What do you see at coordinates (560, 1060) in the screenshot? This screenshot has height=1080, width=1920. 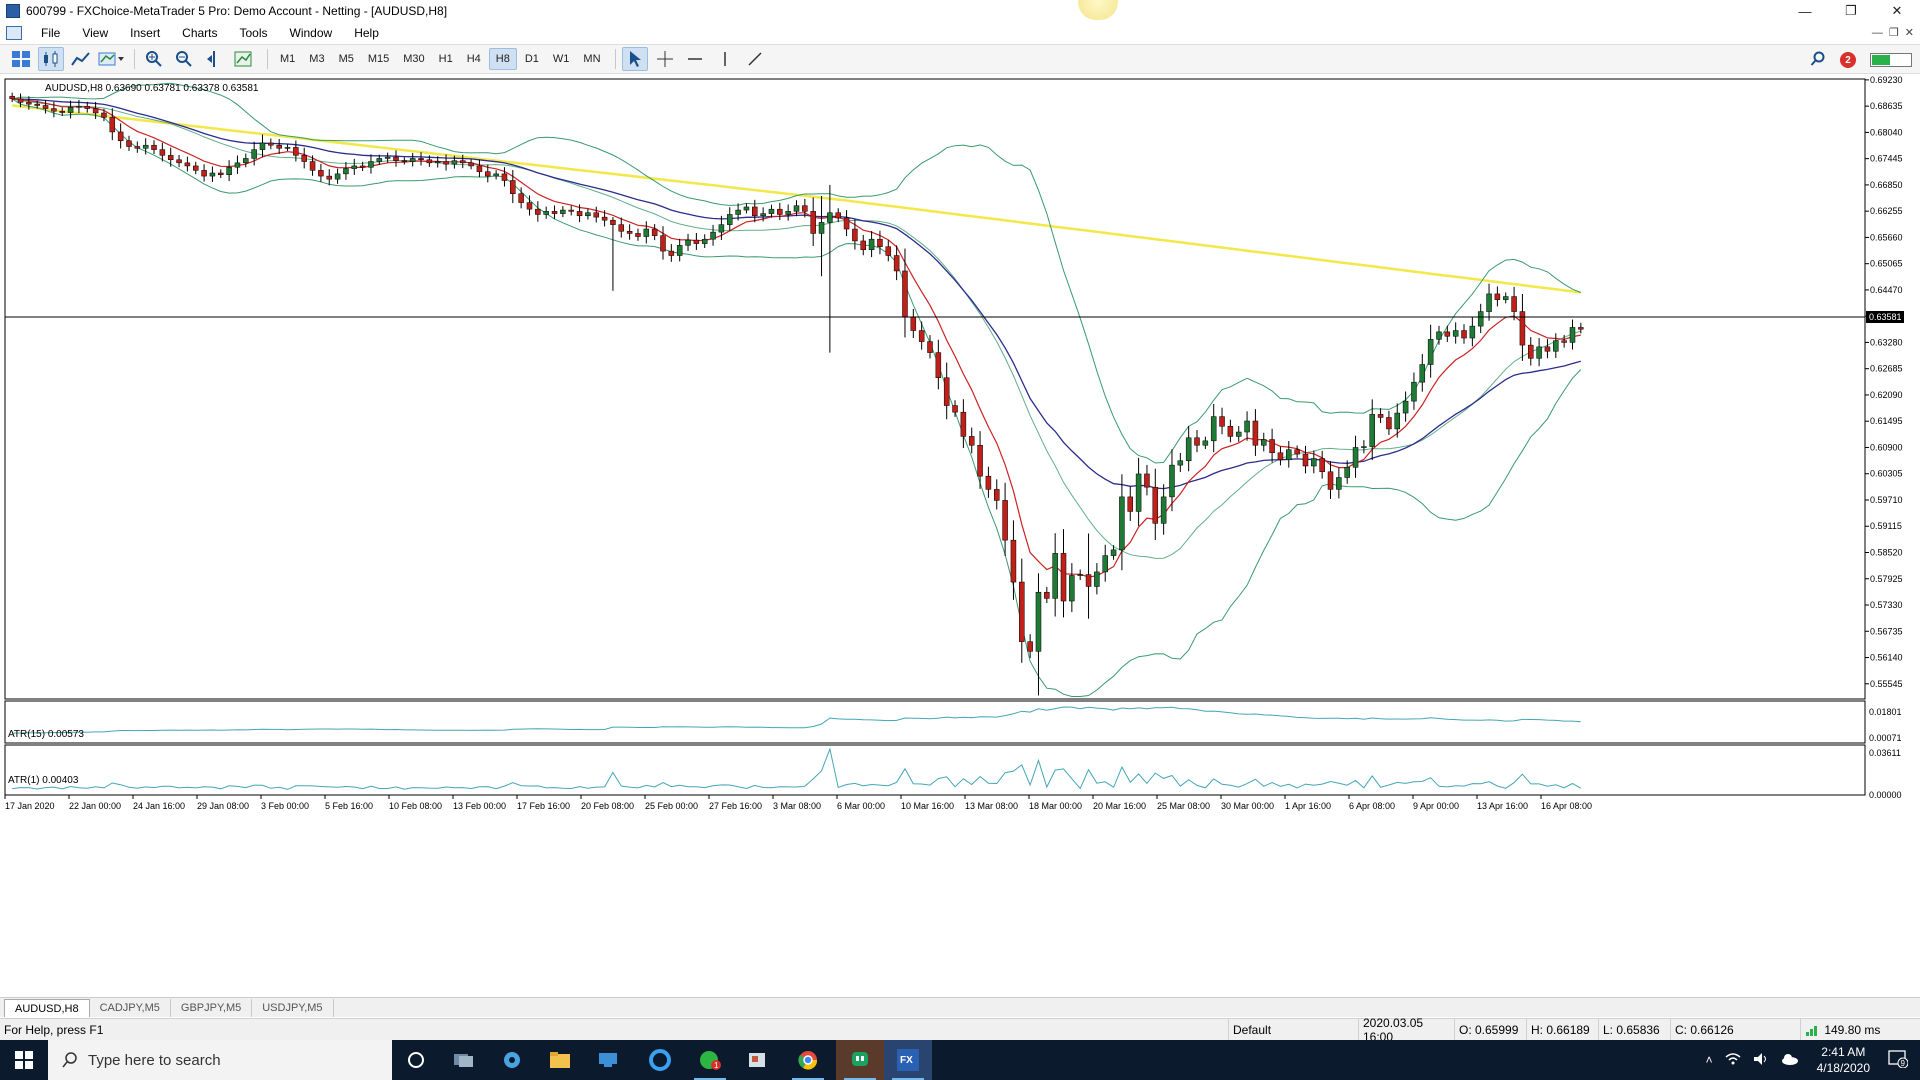 I see `file-explorer-icon` at bounding box center [560, 1060].